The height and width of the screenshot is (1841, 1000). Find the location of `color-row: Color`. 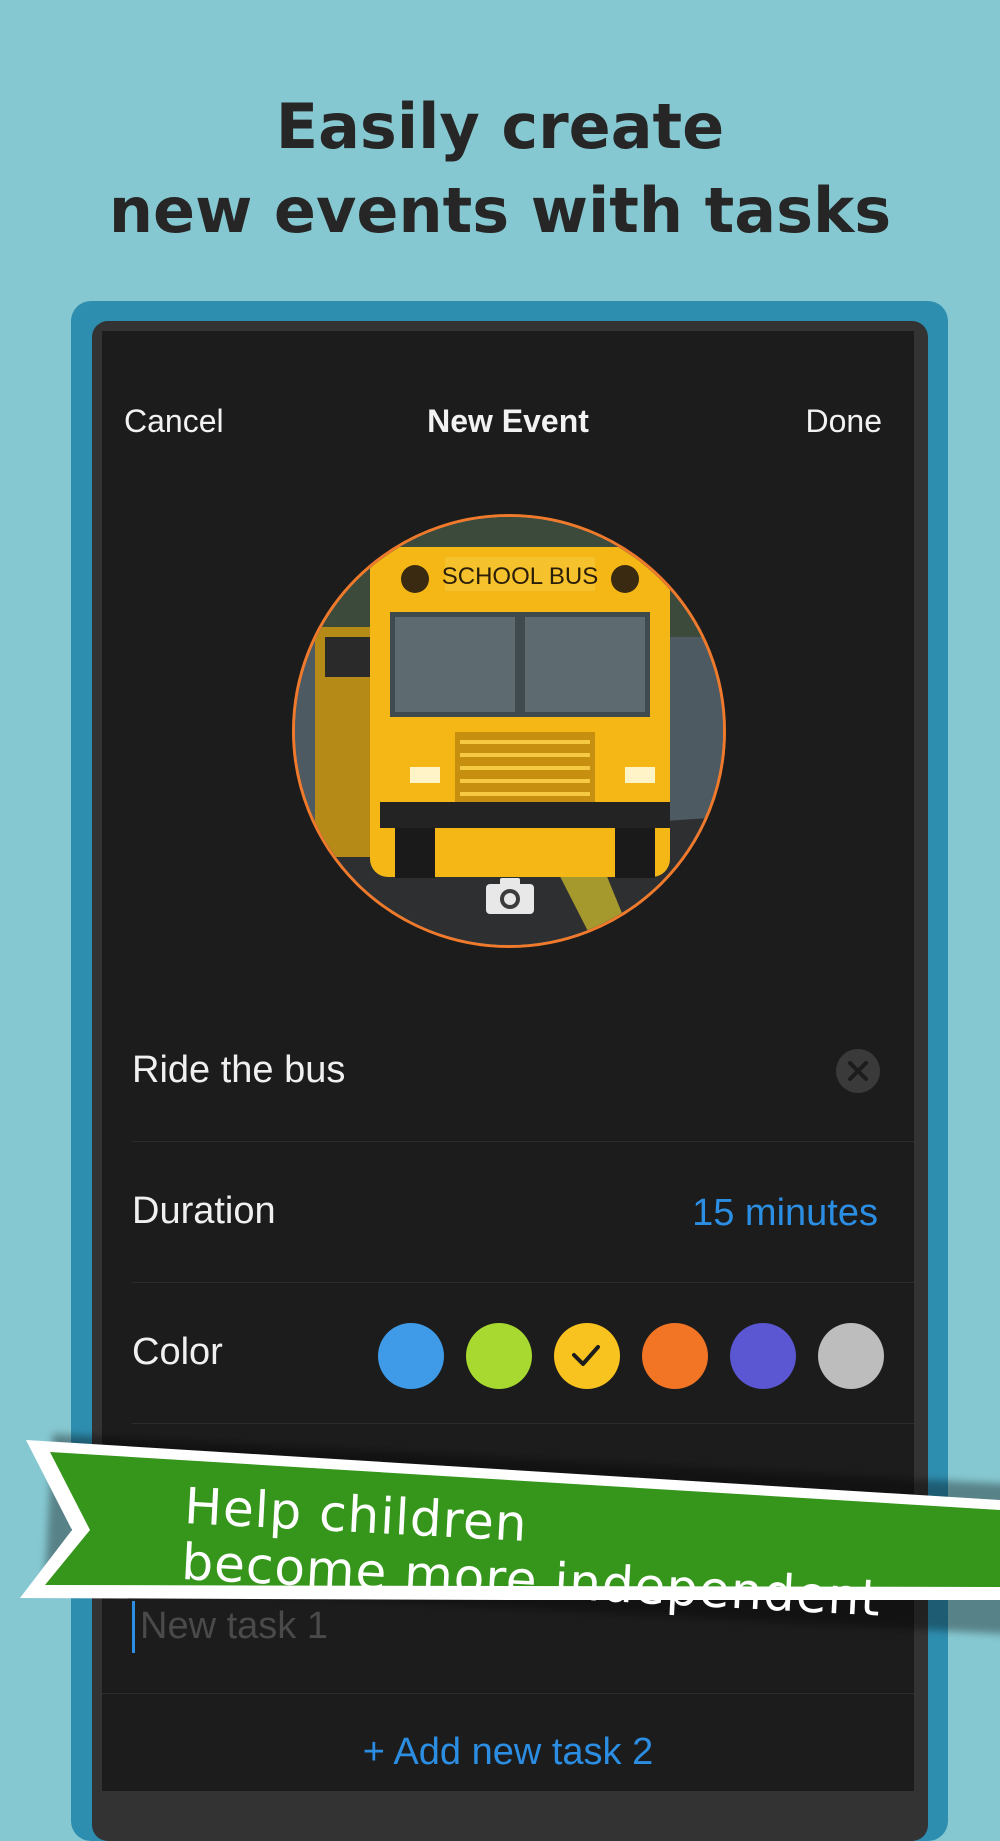

color-row: Color is located at coordinates (523, 1353).